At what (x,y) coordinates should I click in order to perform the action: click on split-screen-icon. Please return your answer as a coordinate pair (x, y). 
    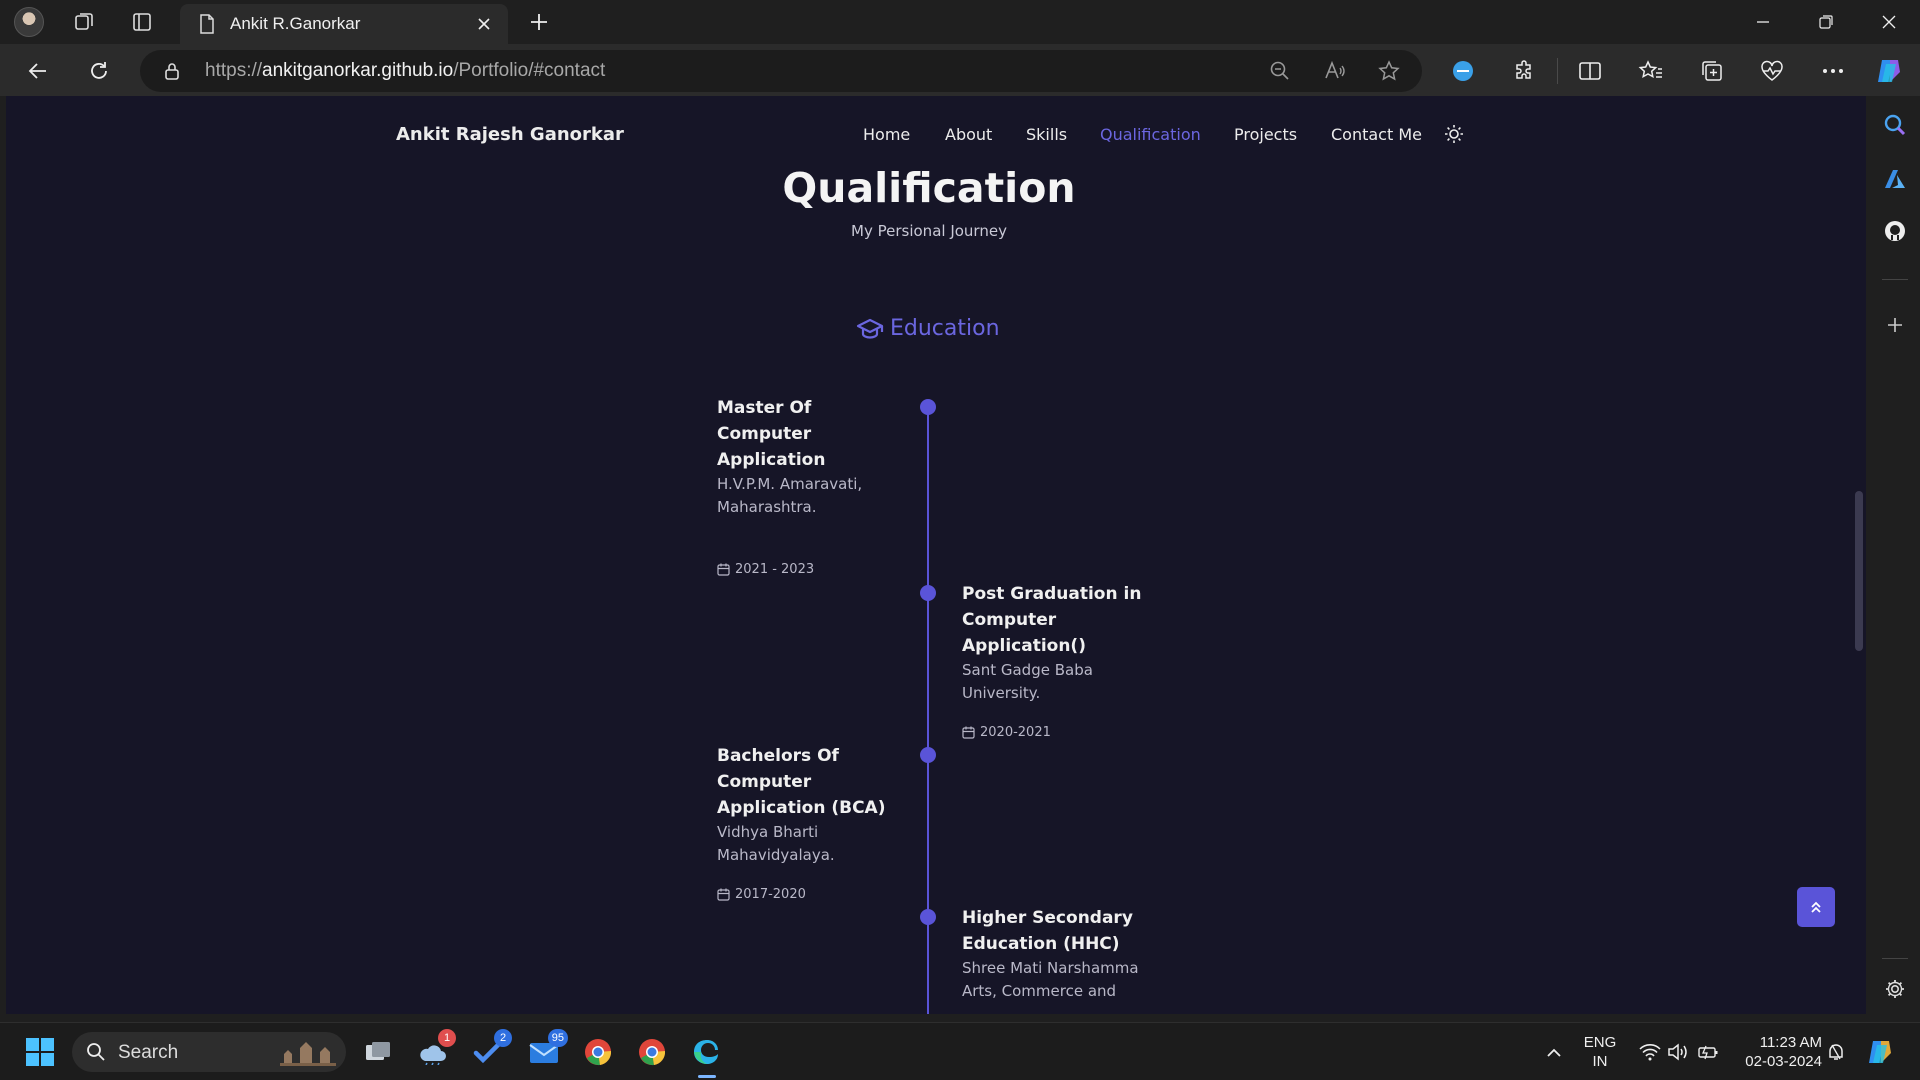
    Looking at the image, I should click on (1590, 71).